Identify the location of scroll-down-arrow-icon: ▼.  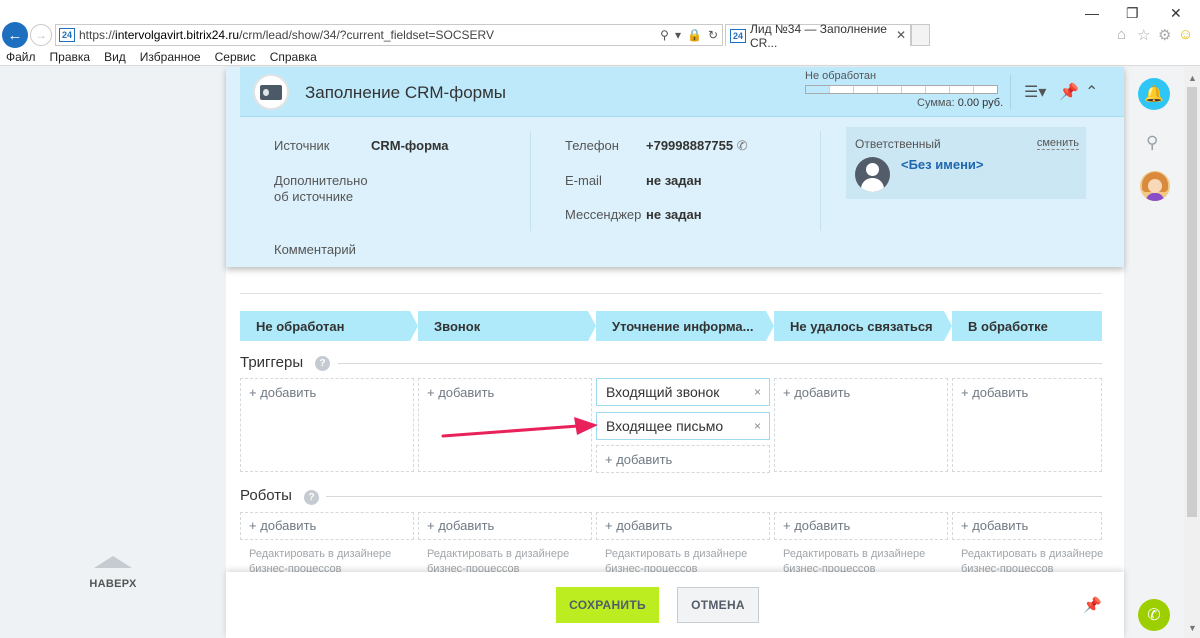
(1192, 628).